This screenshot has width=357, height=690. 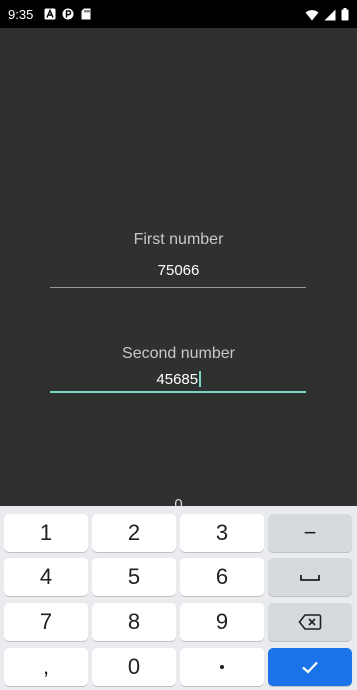 I want to click on text-cursor, so click(x=200, y=379).